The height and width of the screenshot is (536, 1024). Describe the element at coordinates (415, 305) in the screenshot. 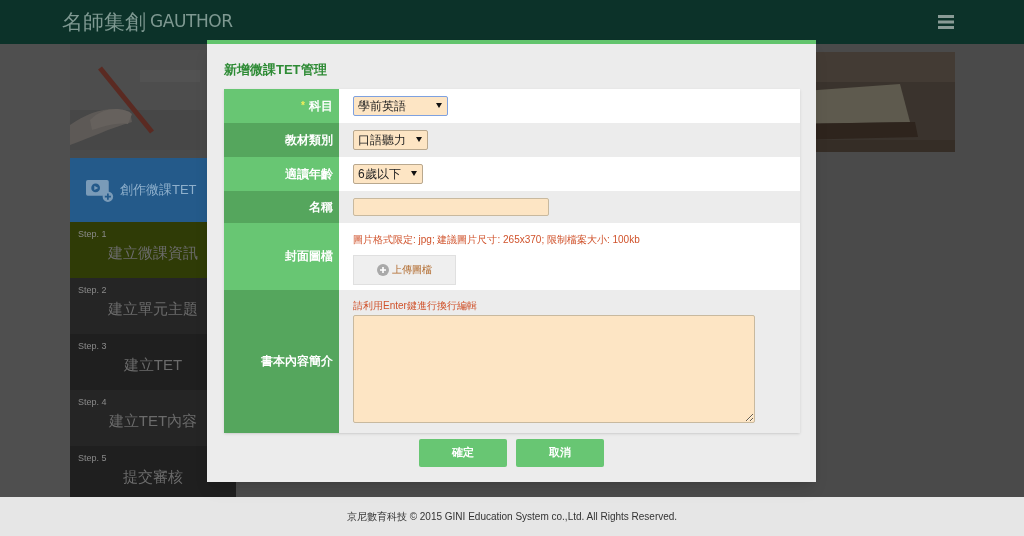

I see `hint-text: 請利用Enter鍵進行換行編輯` at that location.